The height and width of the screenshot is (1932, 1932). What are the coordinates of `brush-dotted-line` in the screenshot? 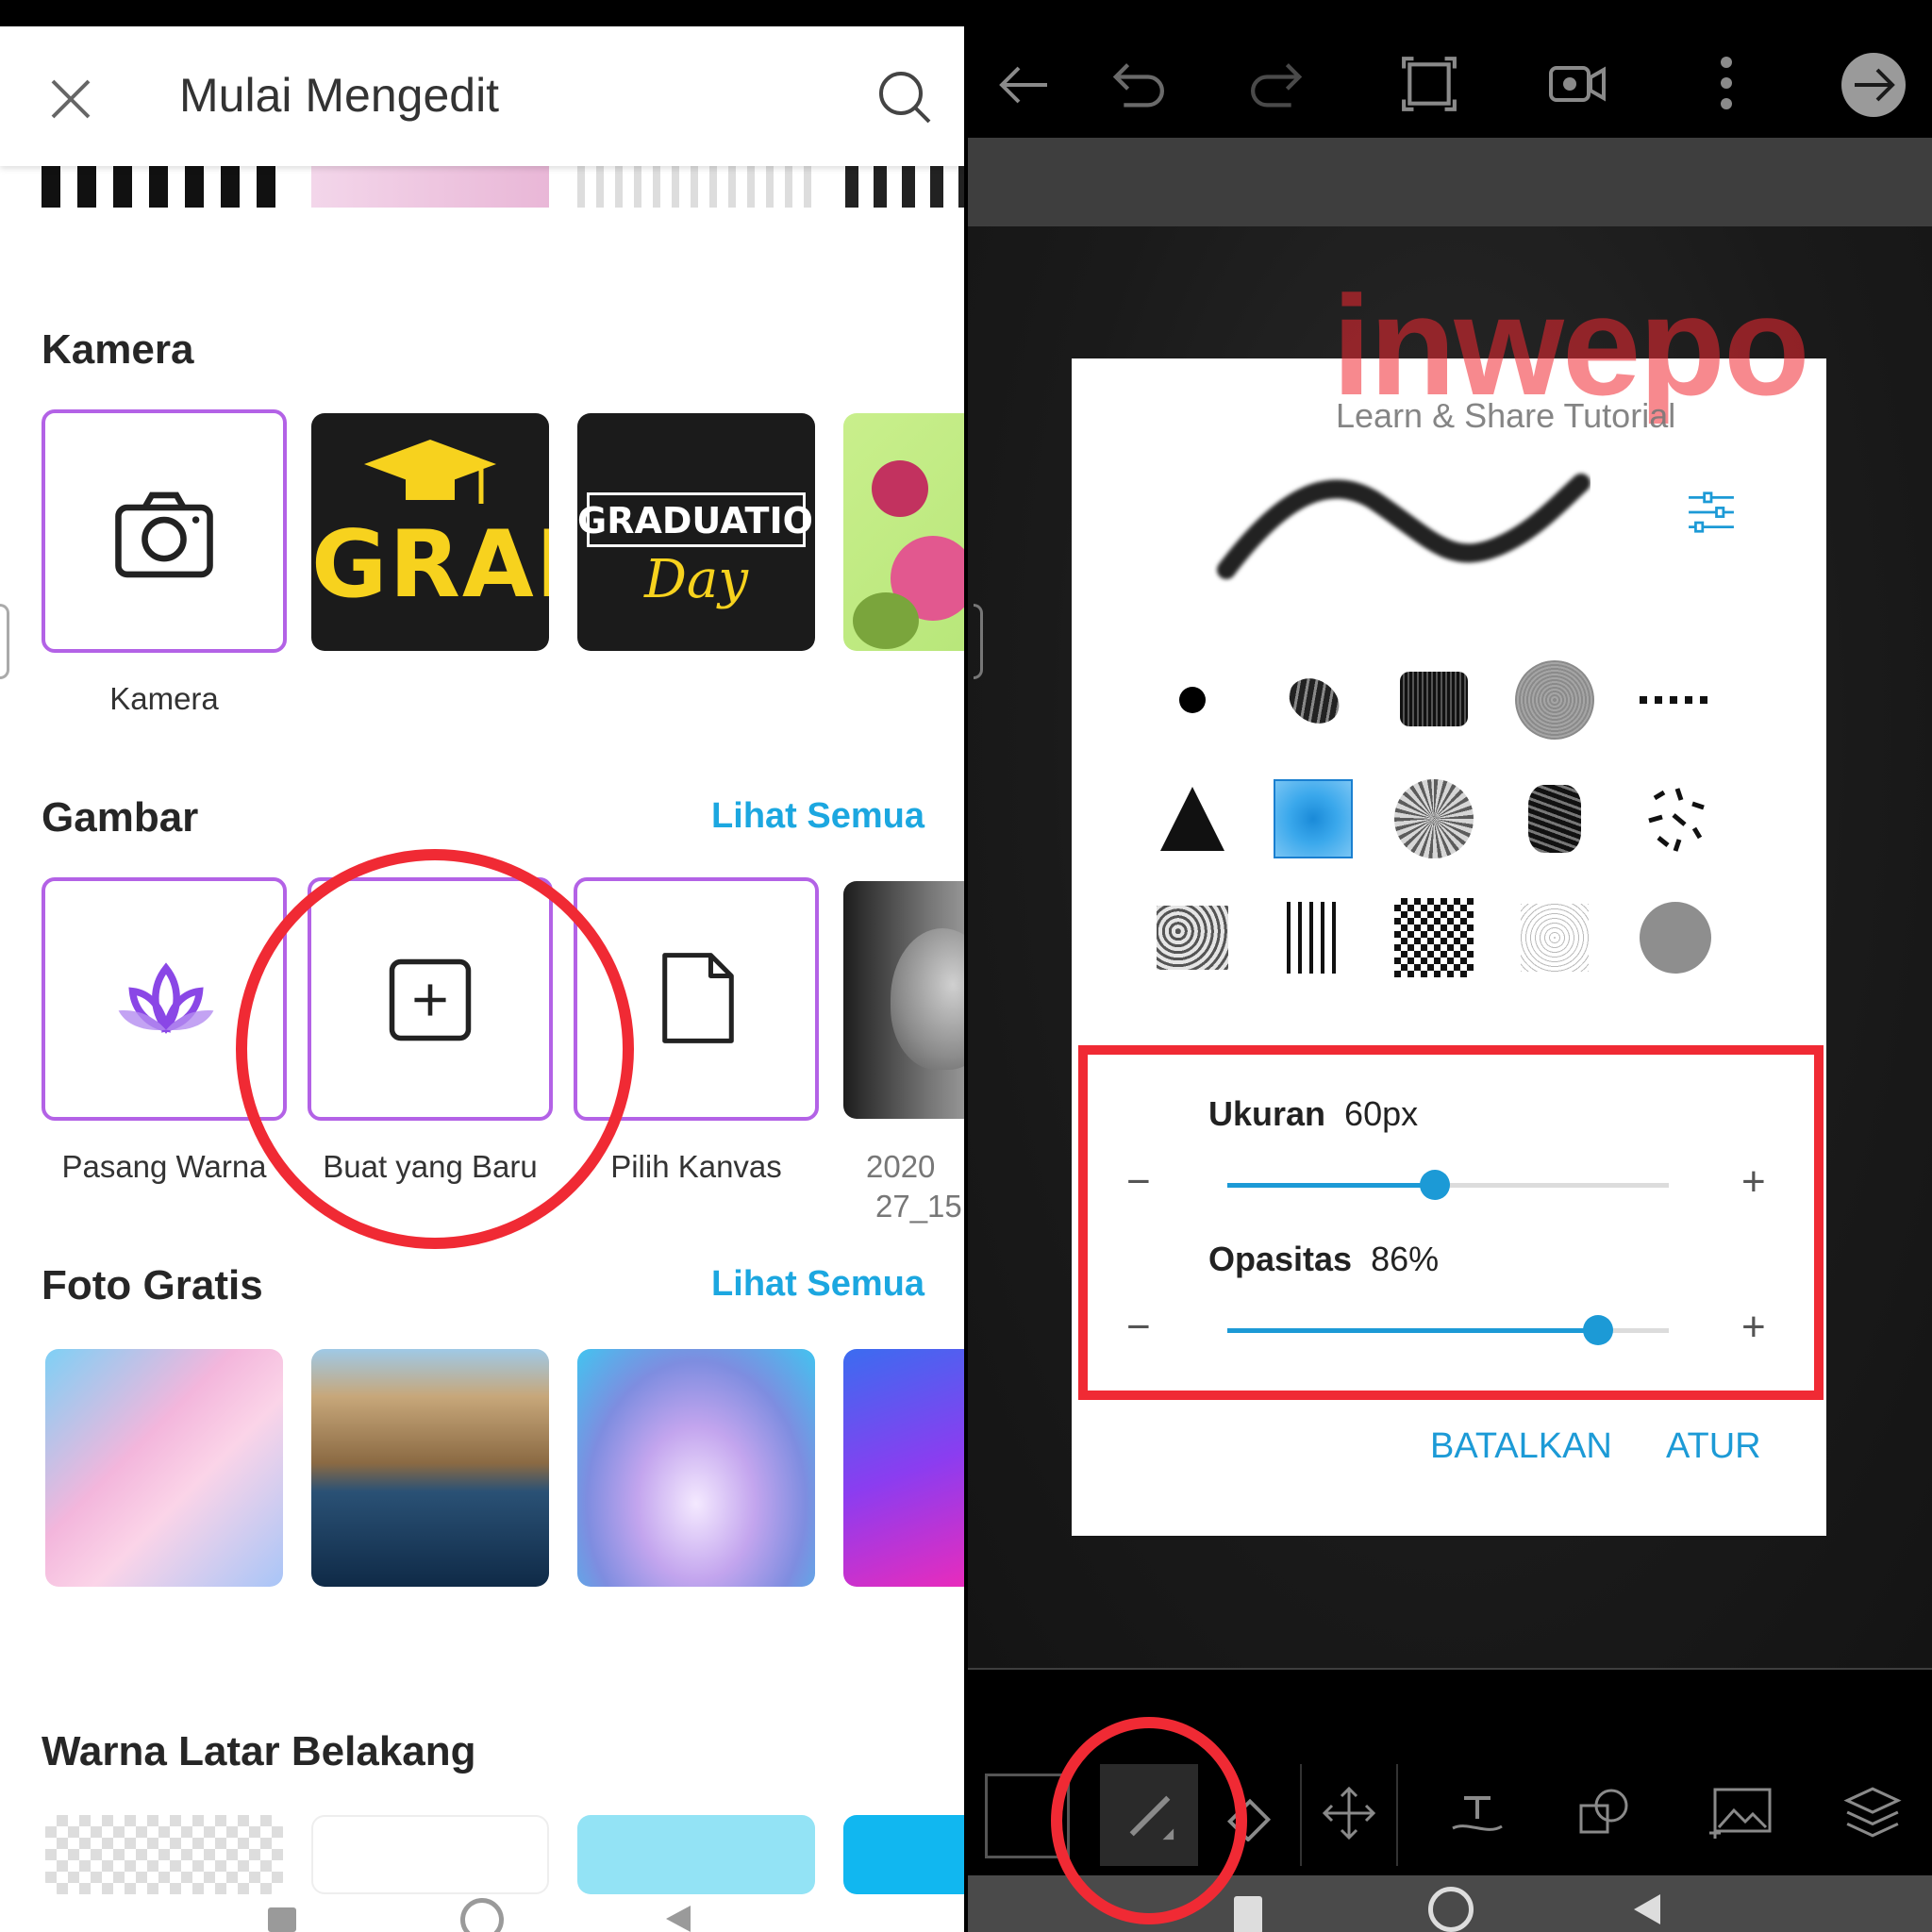 It's located at (1675, 700).